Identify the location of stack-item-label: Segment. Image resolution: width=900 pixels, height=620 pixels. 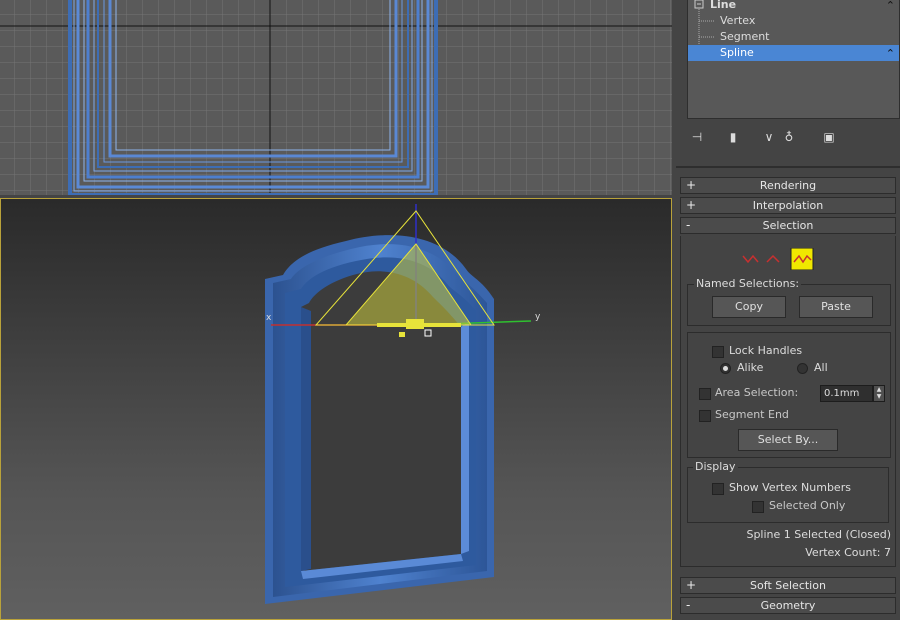
(745, 36).